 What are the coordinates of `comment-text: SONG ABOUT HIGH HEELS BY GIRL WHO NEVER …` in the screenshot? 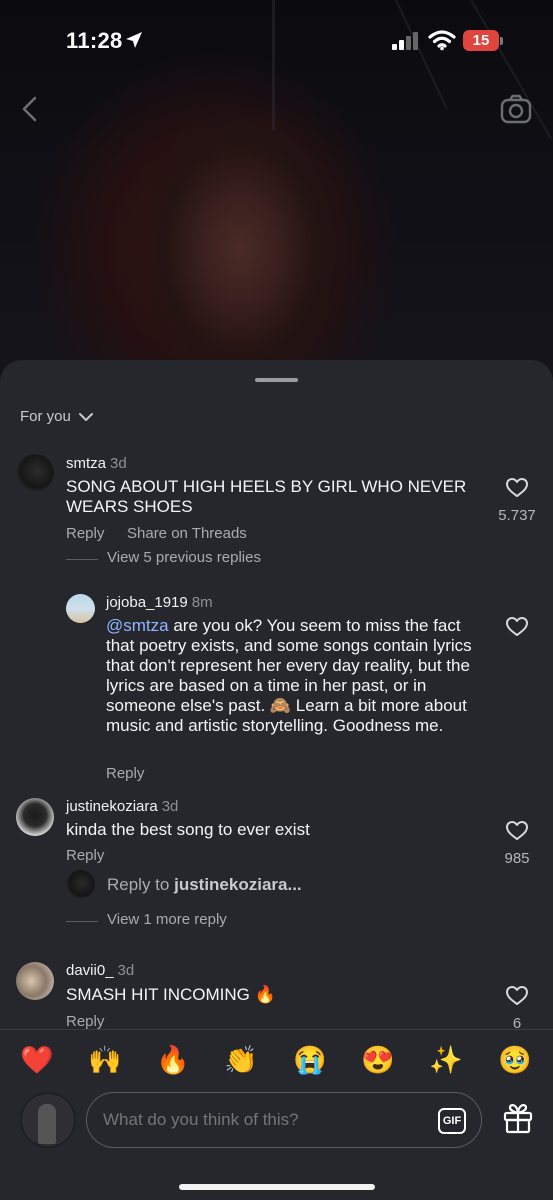 It's located at (266, 496).